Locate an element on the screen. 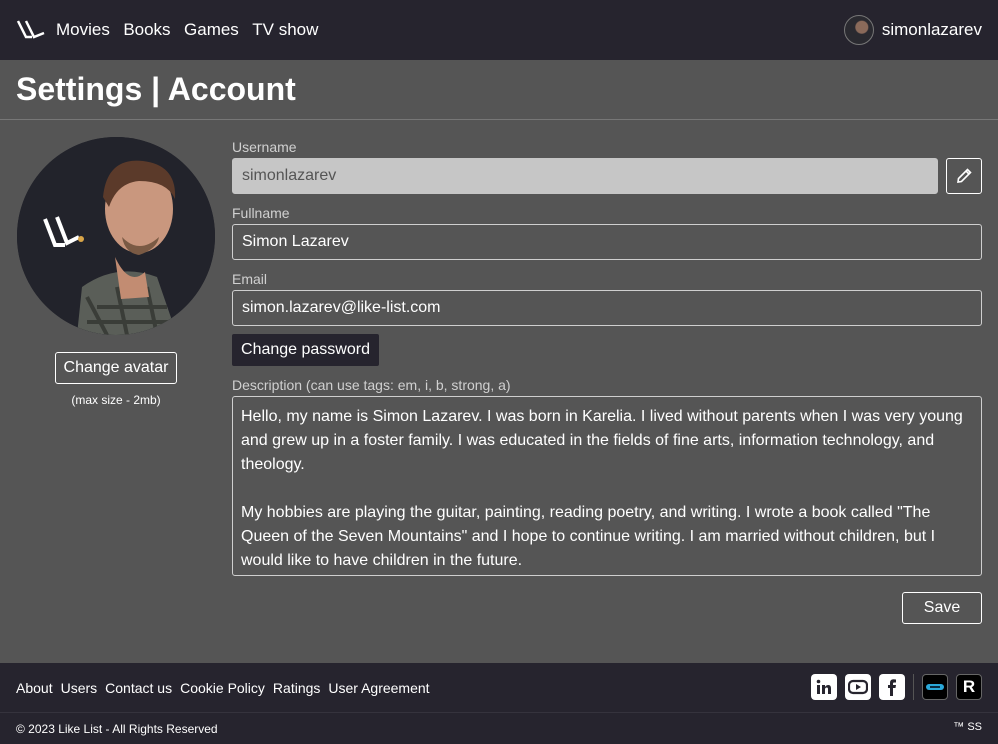 Image resolution: width=998 pixels, height=744 pixels. profile-avatar is located at coordinates (116, 236).